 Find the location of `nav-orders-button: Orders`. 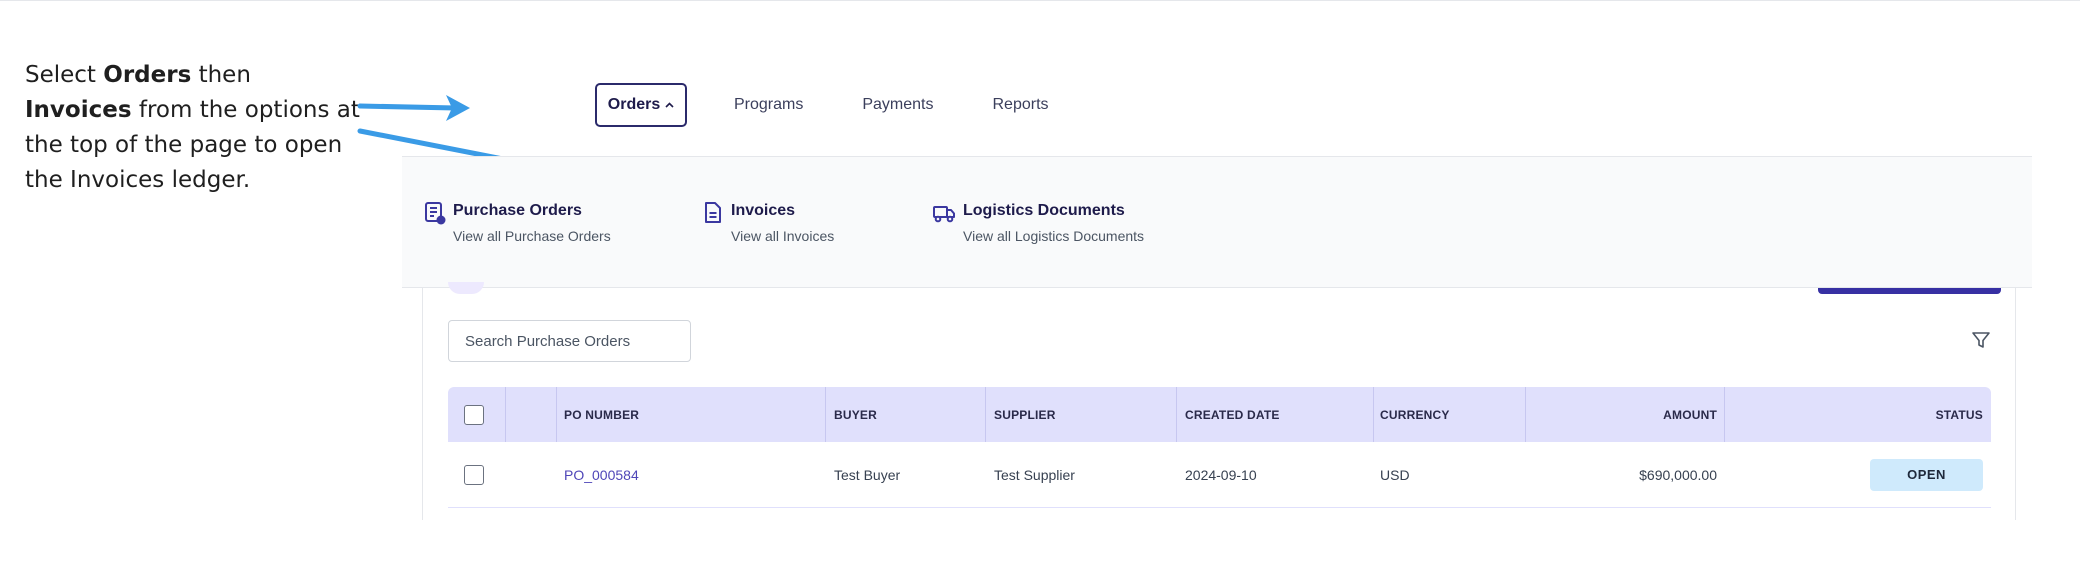

nav-orders-button: Orders is located at coordinates (641, 105).